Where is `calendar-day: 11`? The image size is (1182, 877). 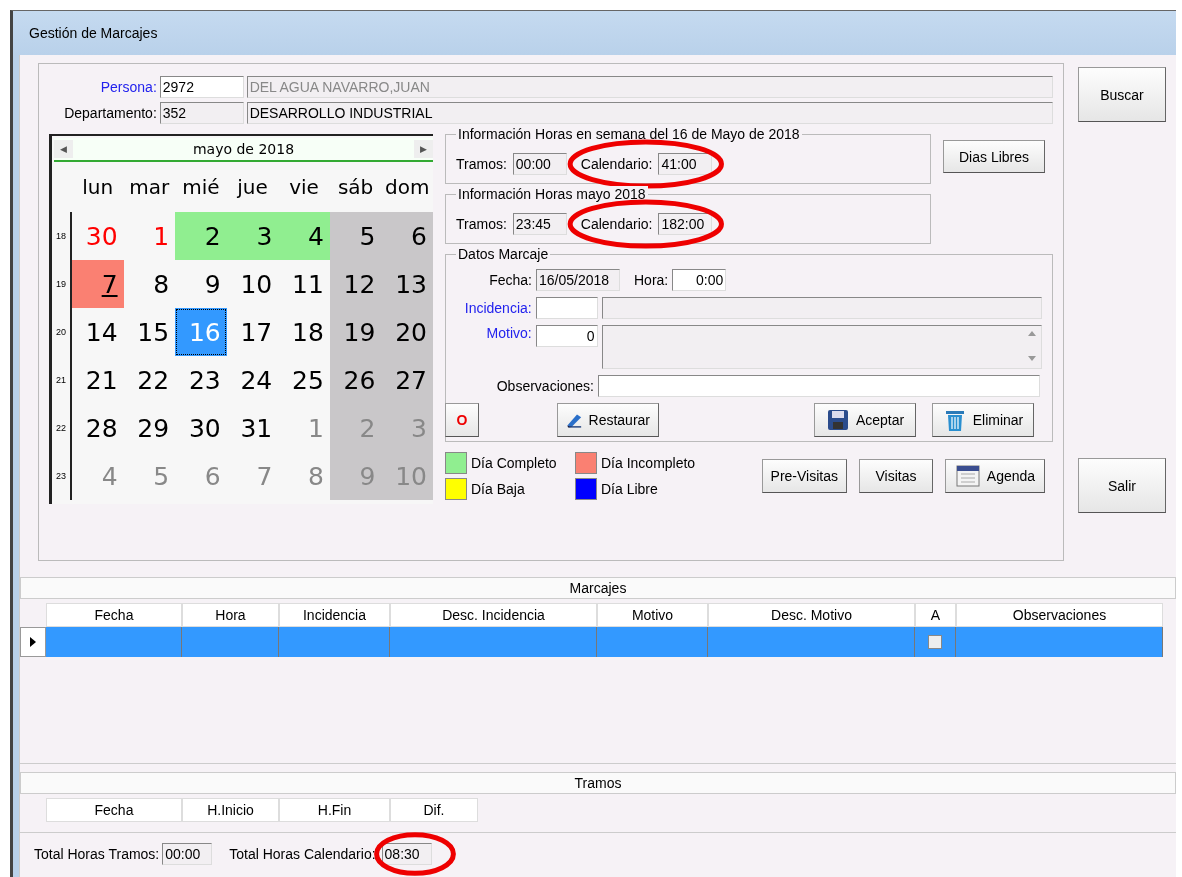 calendar-day: 11 is located at coordinates (304, 284).